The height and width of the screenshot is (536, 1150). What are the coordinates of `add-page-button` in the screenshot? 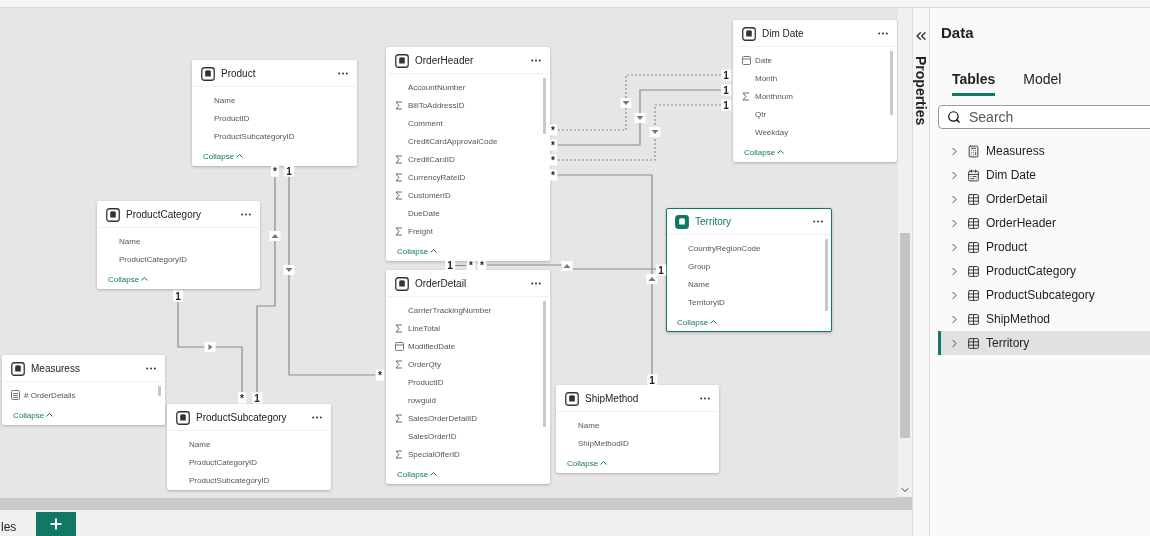 It's located at (56, 524).